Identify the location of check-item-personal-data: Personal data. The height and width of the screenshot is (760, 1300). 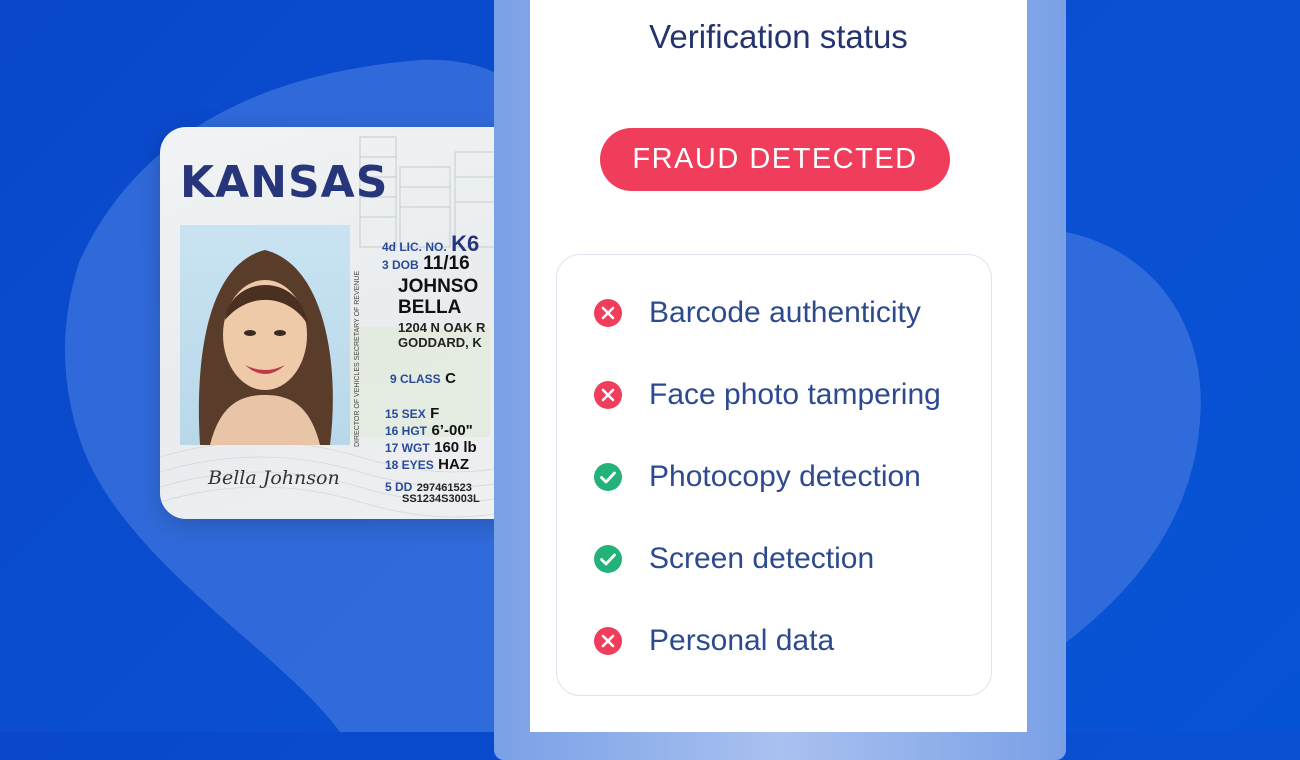
(713, 641).